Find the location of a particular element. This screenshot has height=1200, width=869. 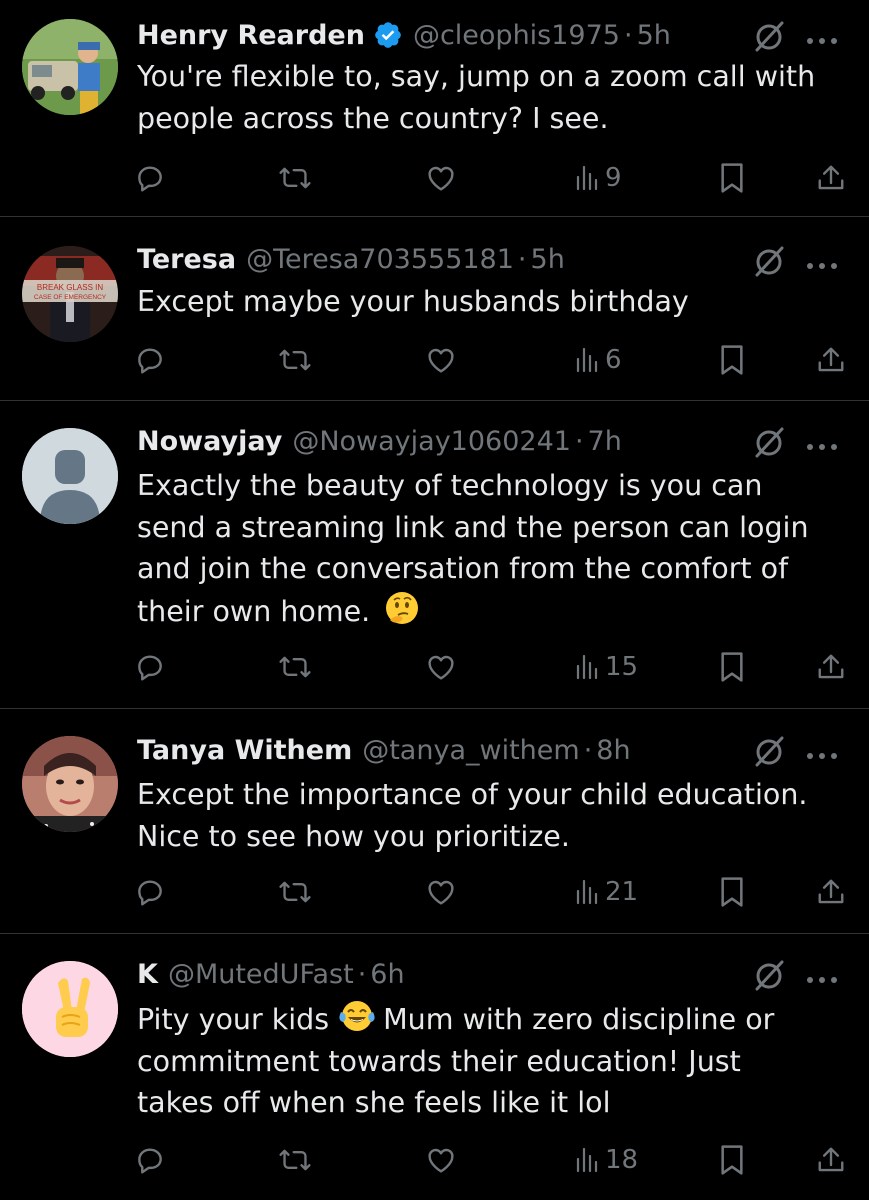

views-button: 15 is located at coordinates (606, 667).